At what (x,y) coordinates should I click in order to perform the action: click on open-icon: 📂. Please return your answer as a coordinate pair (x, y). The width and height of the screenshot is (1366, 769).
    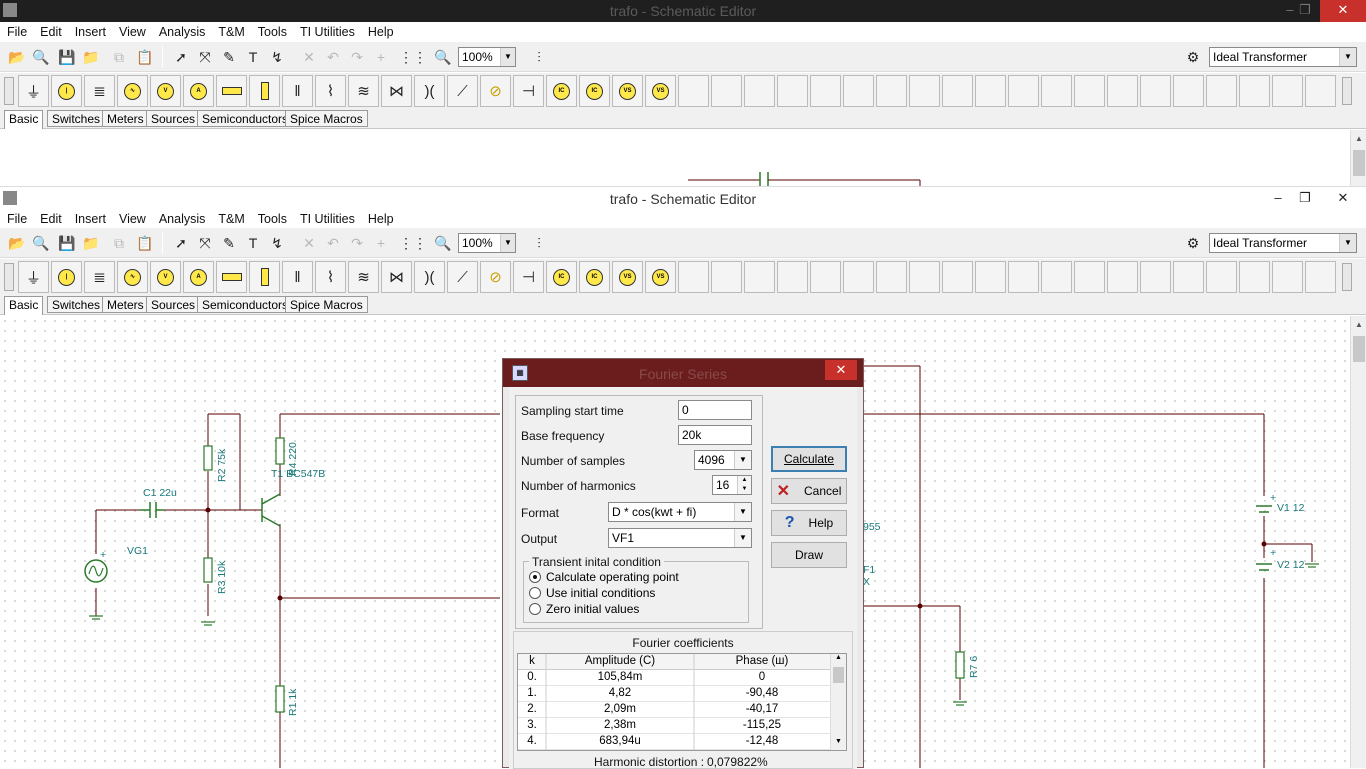
    Looking at the image, I should click on (17, 57).